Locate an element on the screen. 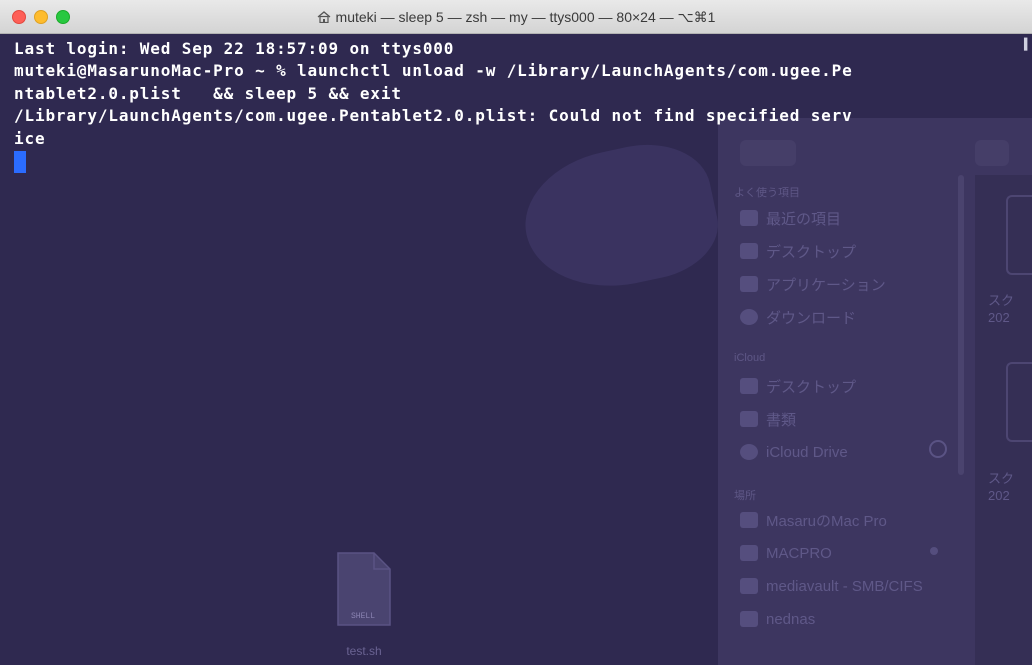 The height and width of the screenshot is (665, 1032). terminal-line: ice is located at coordinates (30, 138).